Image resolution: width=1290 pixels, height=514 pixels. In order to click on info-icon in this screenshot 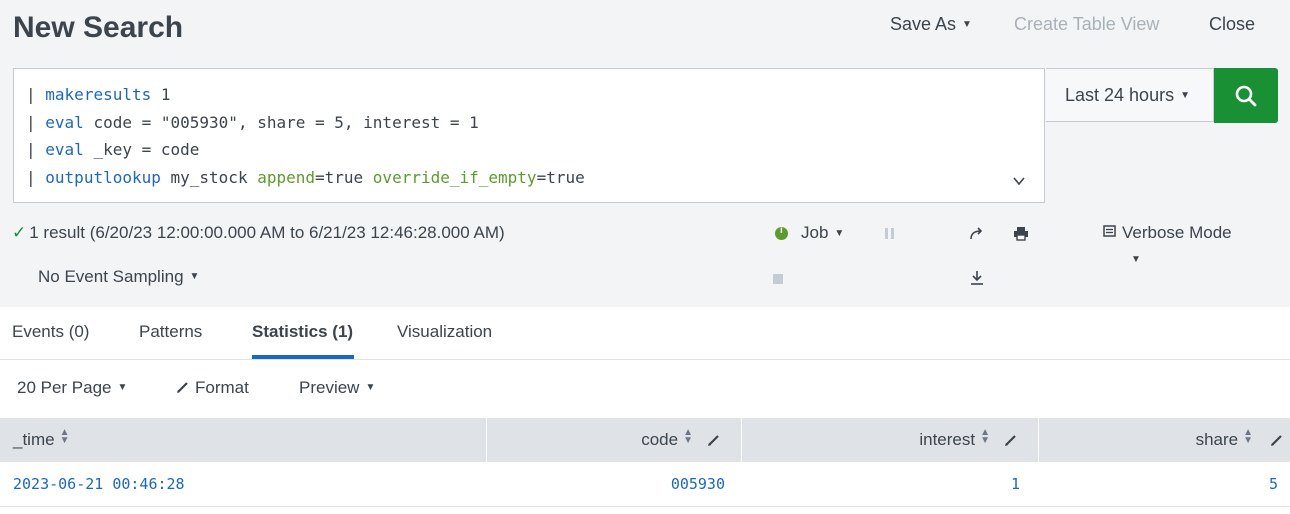, I will do `click(781, 232)`.